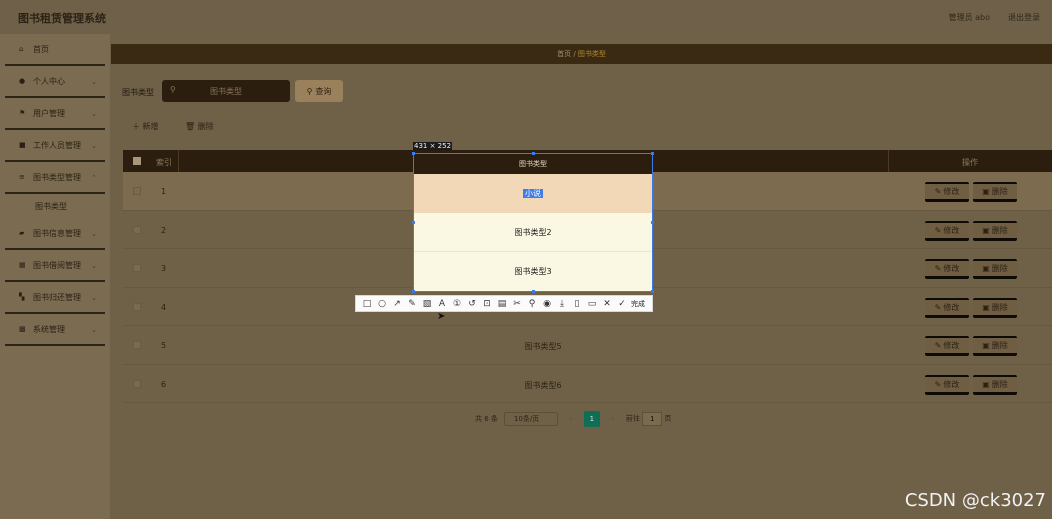 The width and height of the screenshot is (1052, 519). I want to click on rectangle-tool-icon: □, so click(367, 304).